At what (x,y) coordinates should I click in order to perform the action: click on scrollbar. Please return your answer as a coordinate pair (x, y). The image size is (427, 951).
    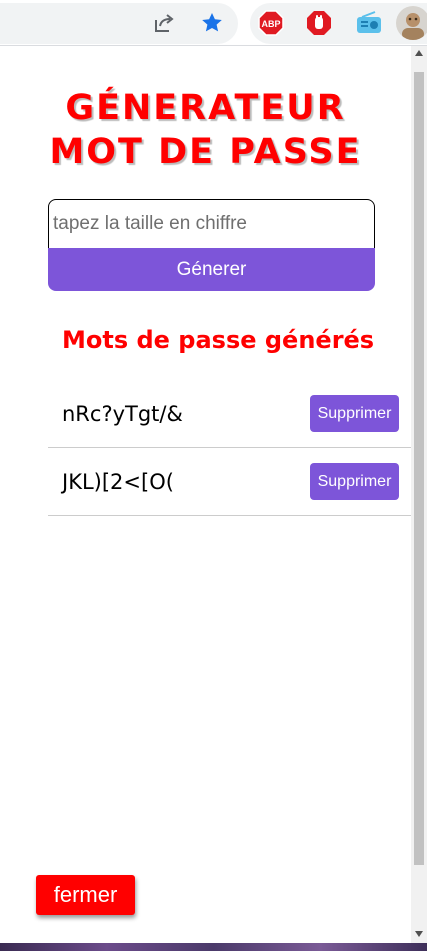
    Looking at the image, I should click on (419, 494).